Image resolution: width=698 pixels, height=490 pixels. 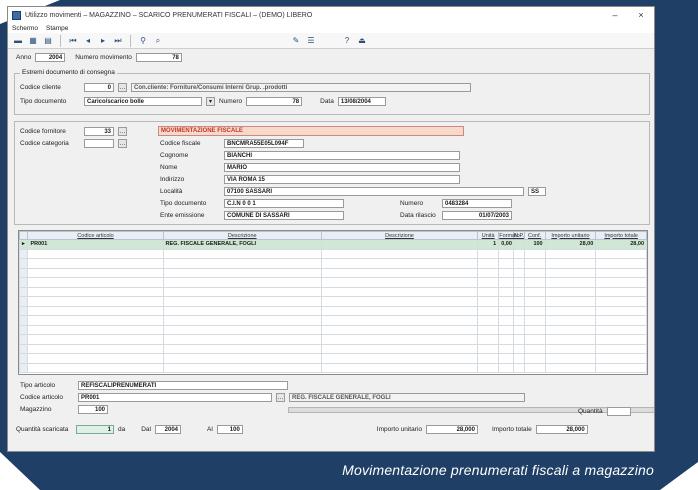 I want to click on quantita-field, so click(x=618, y=411).